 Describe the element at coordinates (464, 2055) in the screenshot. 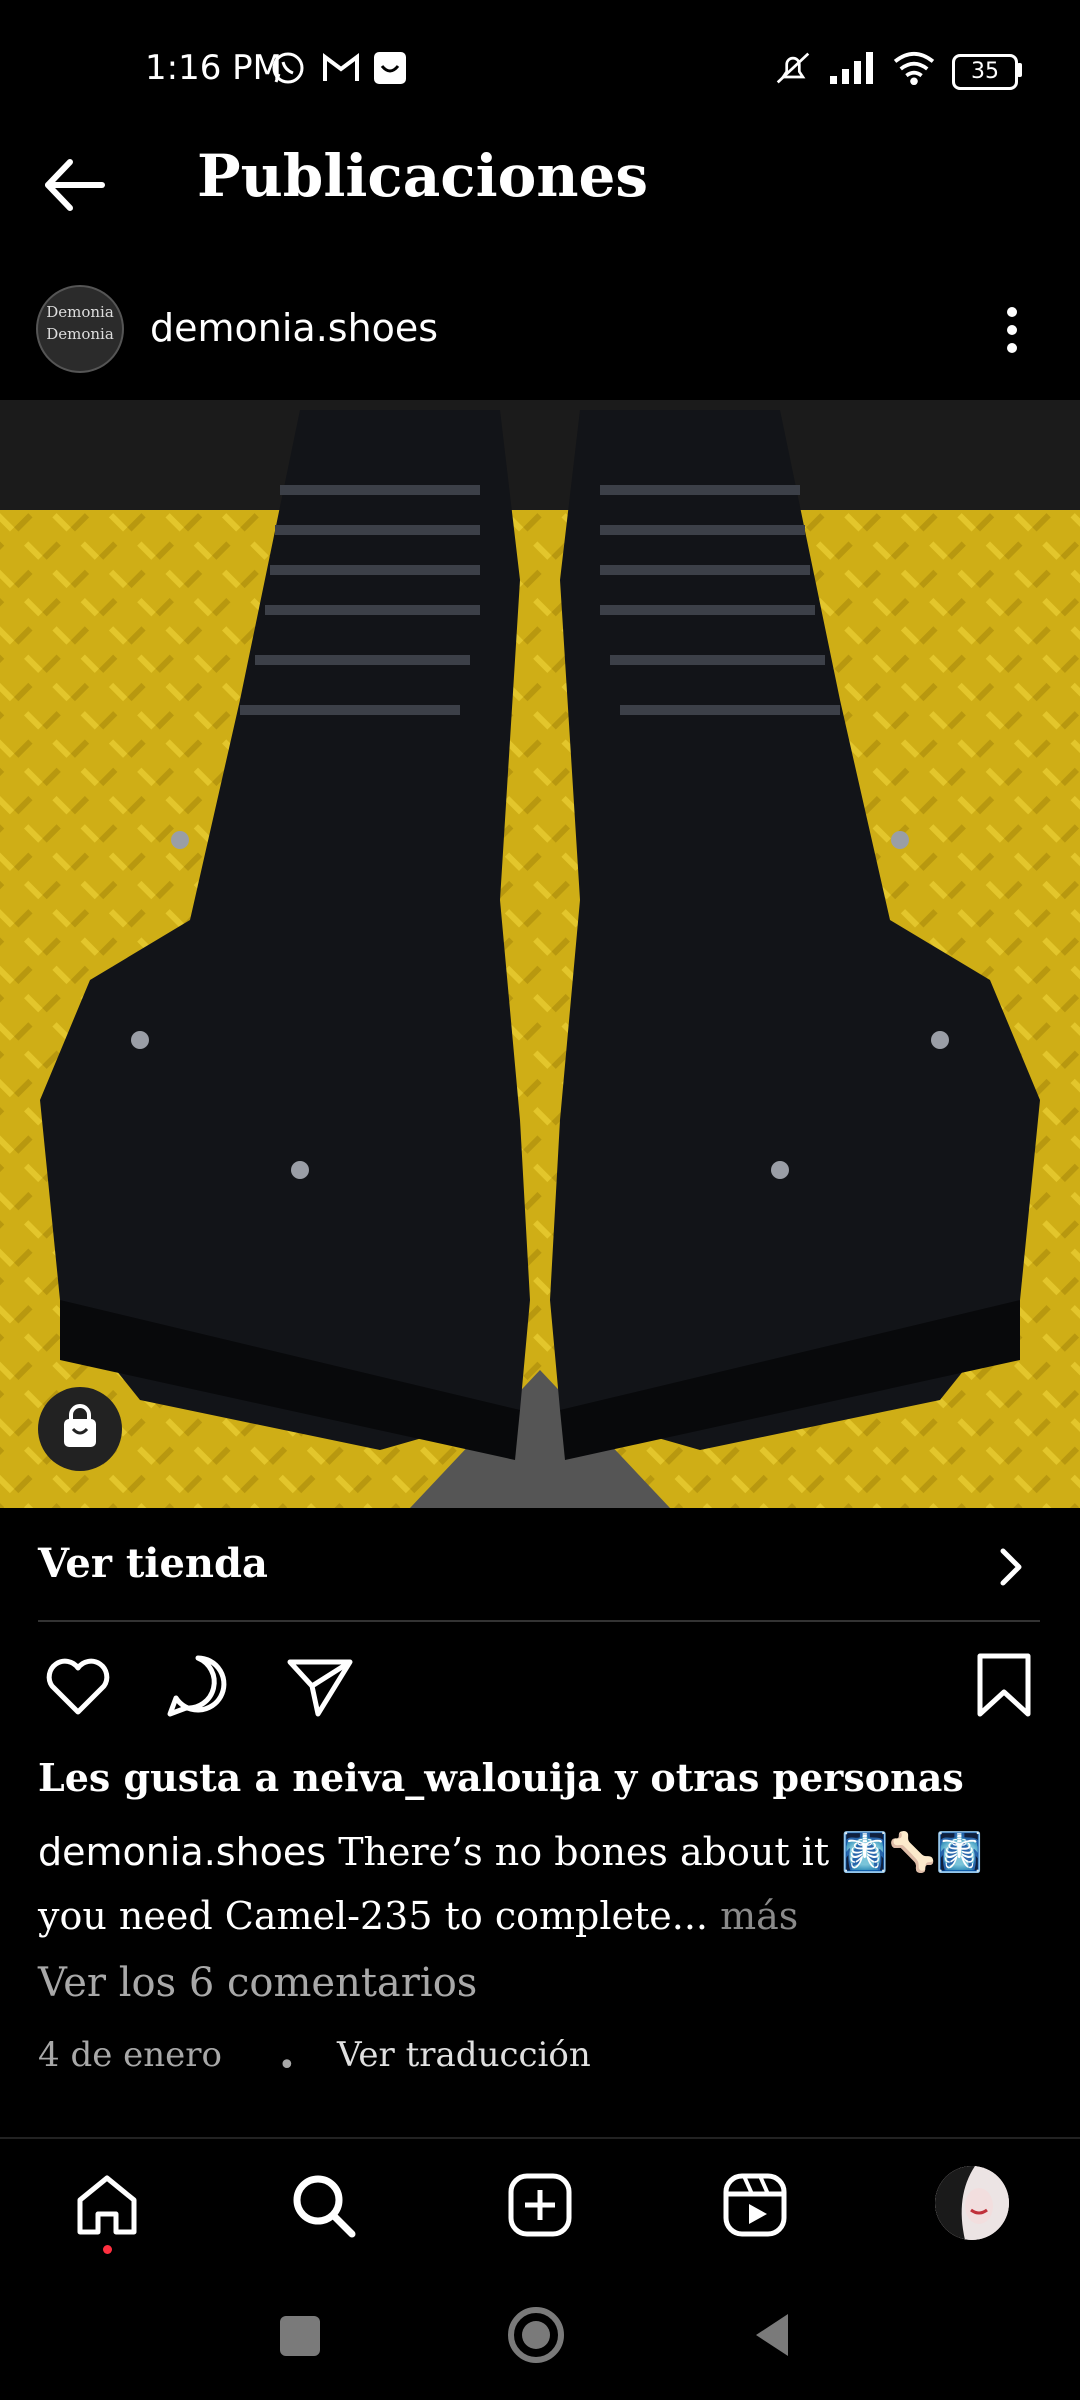

I see `see-translation-link: Ver traducción` at that location.